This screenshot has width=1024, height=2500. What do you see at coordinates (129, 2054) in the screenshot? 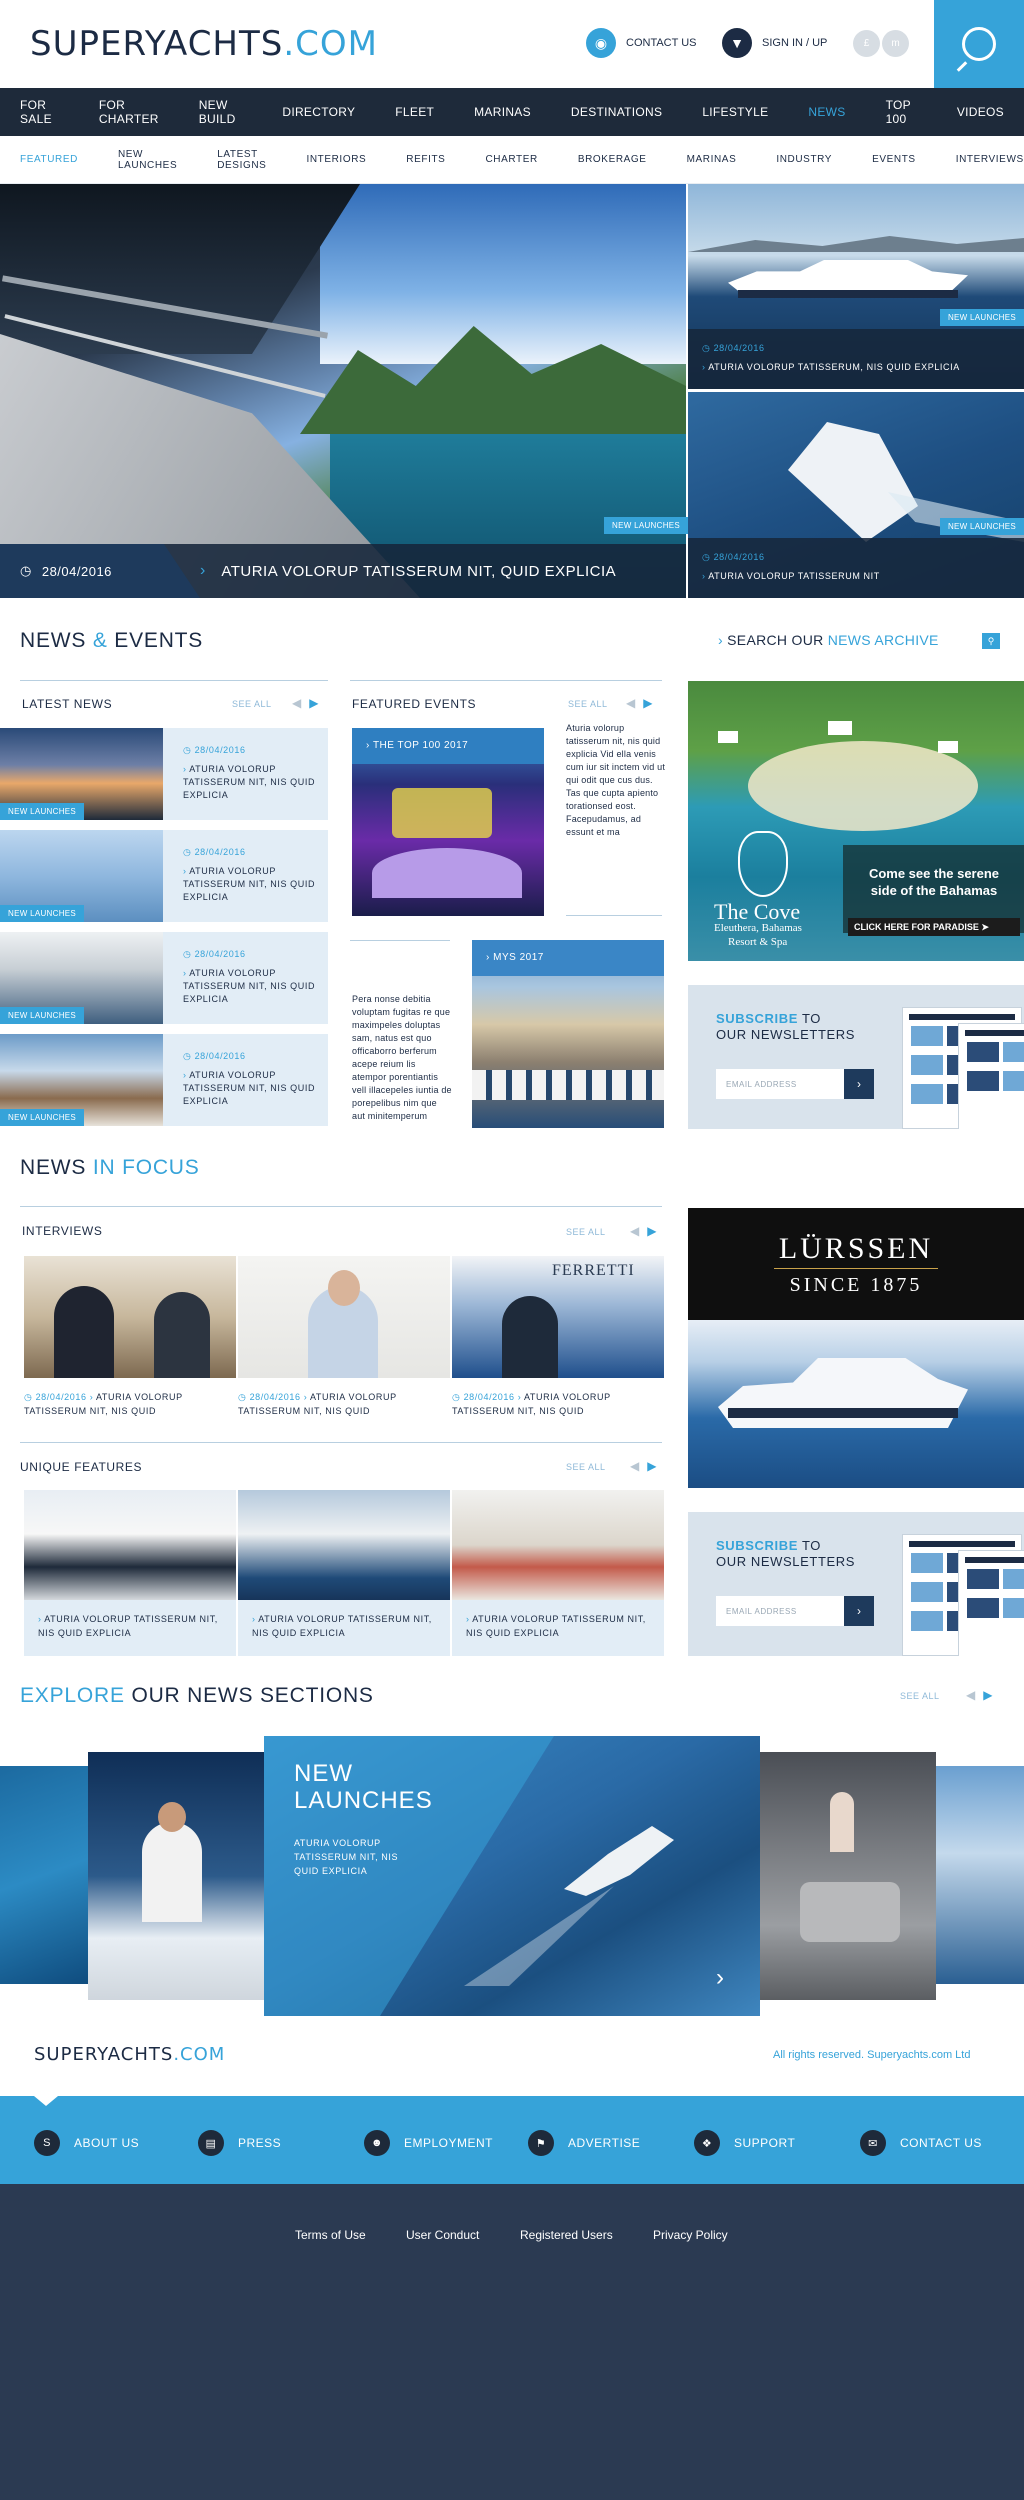
I see `footer-logo: SUPERYACHTS.COM` at bounding box center [129, 2054].